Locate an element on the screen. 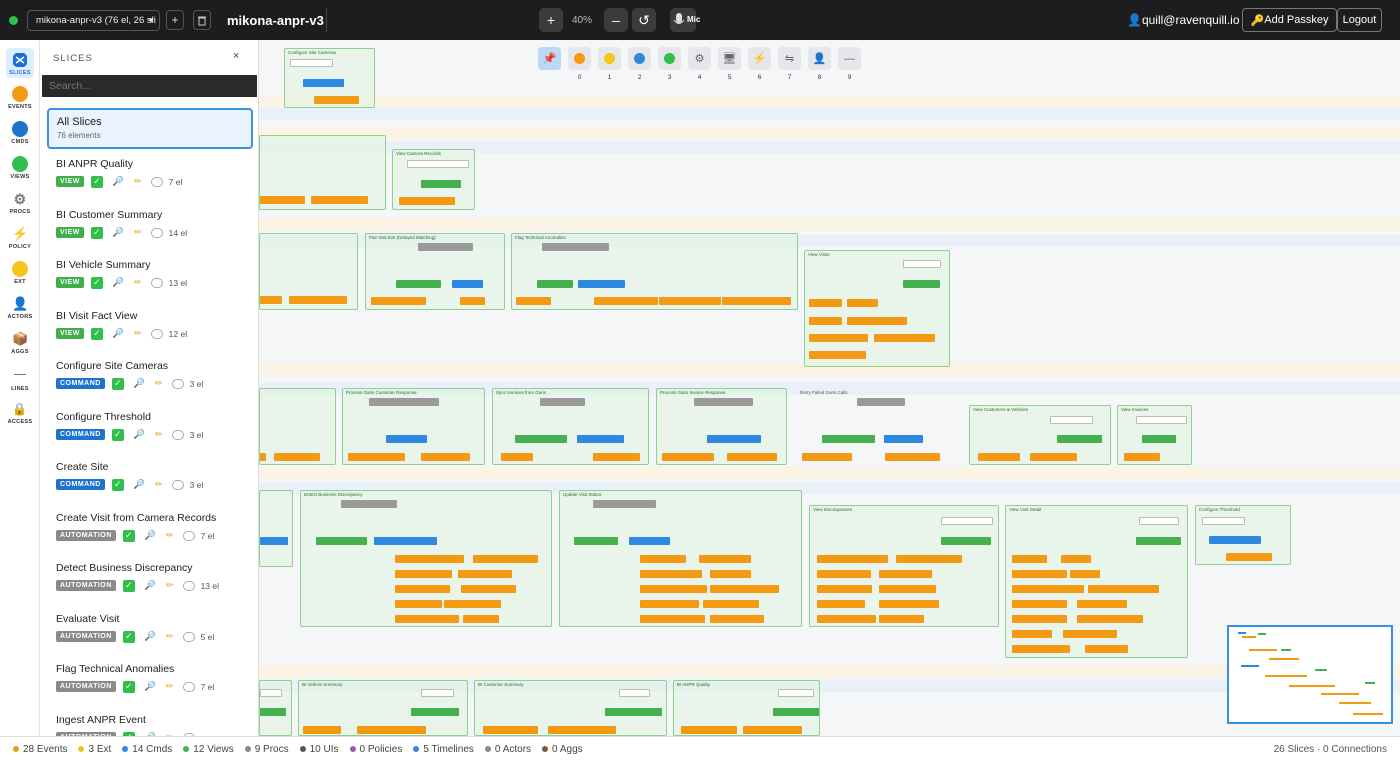  slice-list-item: Evaluate Visit AUTOMATION ✓ 🔎 ✏ 5 el is located at coordinates (156, 628).